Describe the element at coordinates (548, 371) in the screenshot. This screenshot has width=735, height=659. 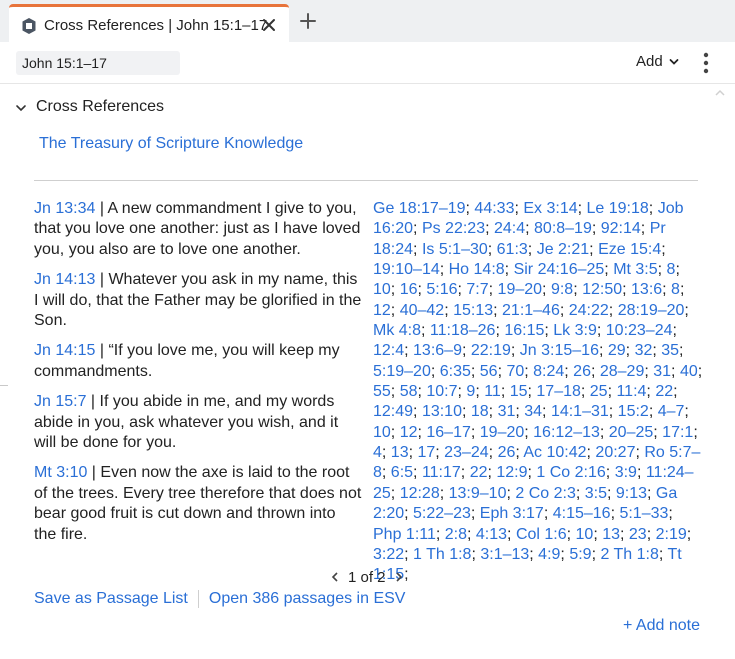
I see `cross-ref-link: 8:24` at that location.